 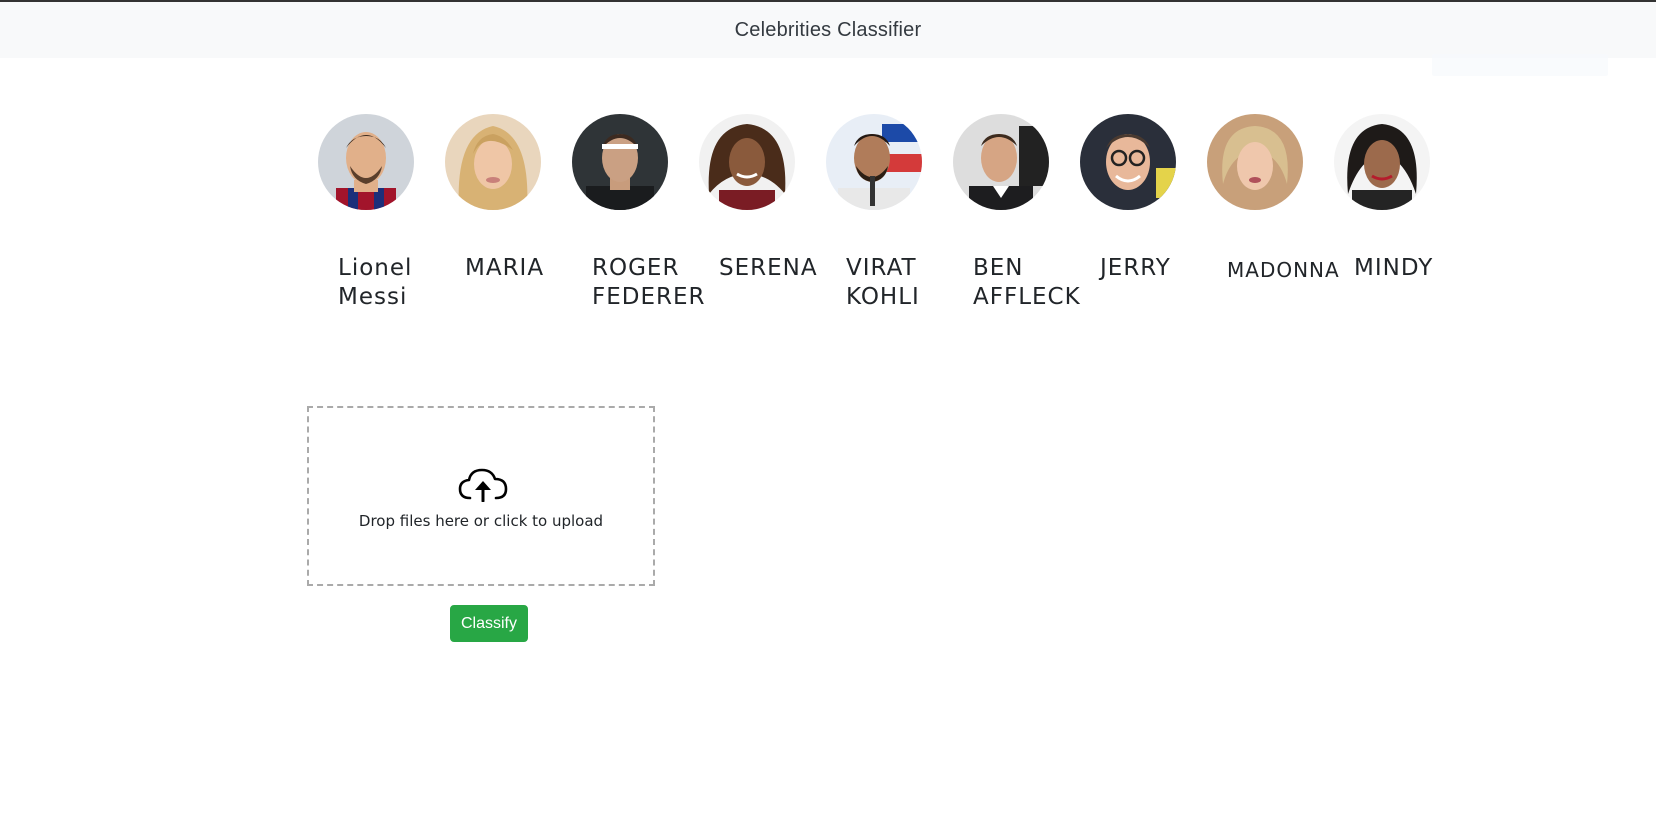 I want to click on celebrity-photo-mindy, so click(x=1382, y=162).